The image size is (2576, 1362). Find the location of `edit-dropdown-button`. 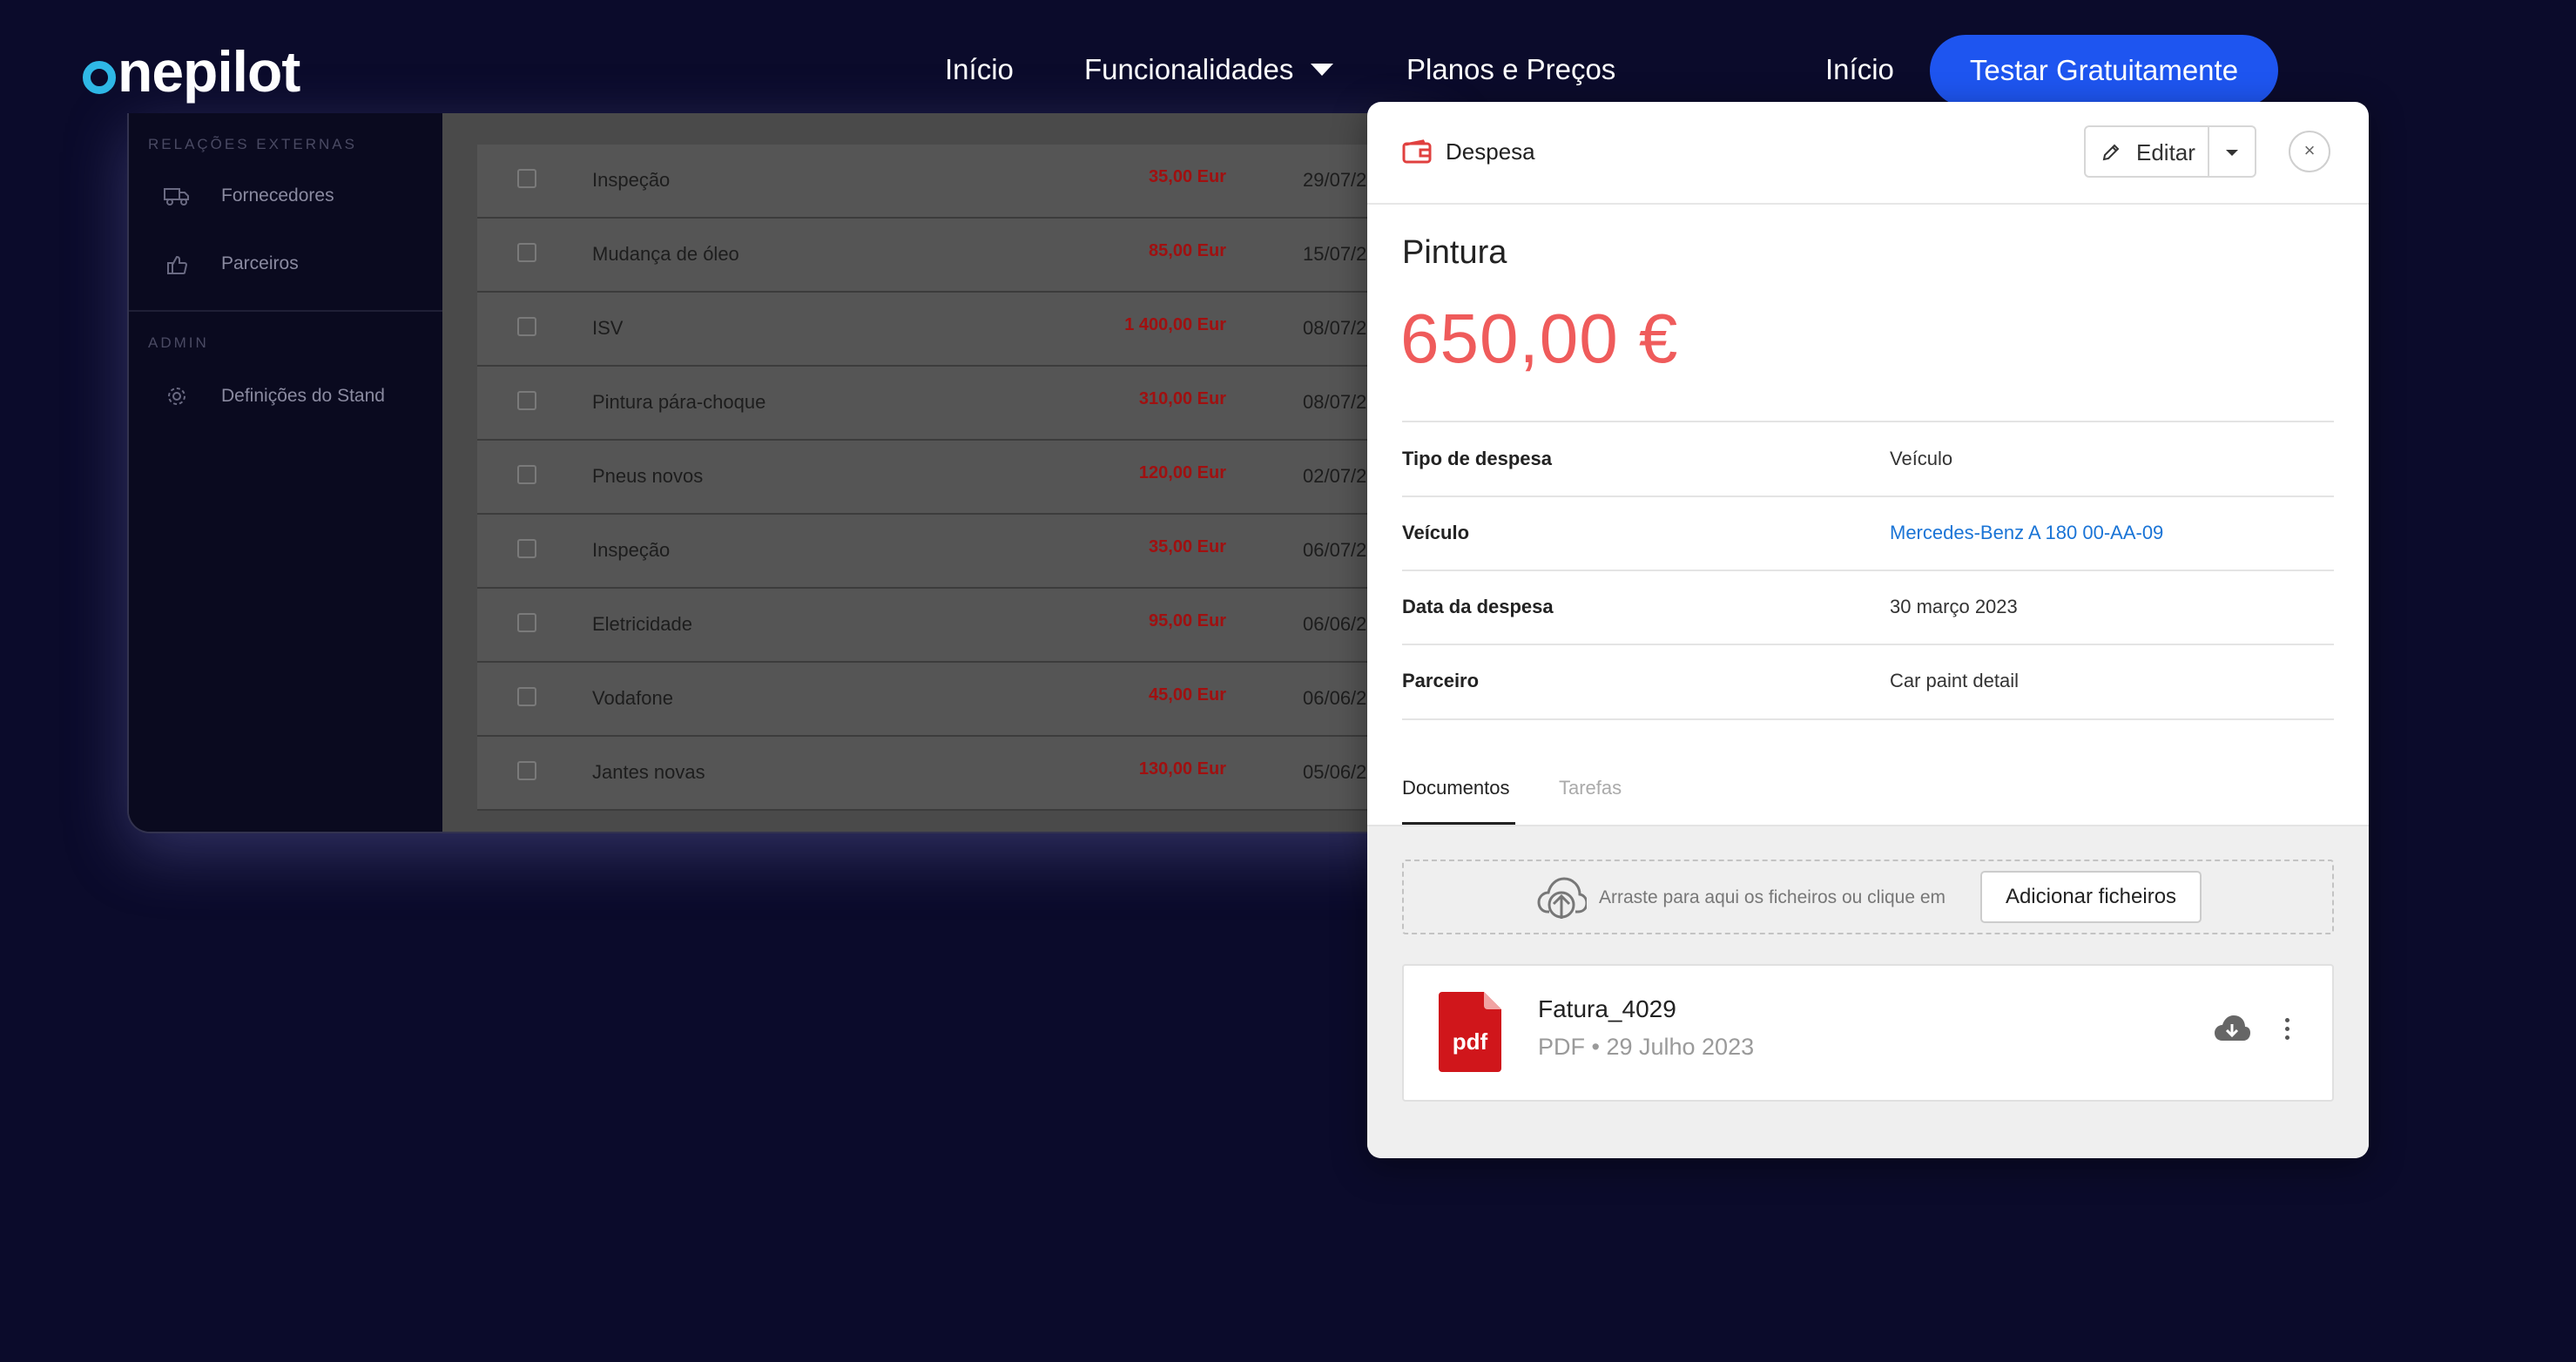

edit-dropdown-button is located at coordinates (2232, 152).